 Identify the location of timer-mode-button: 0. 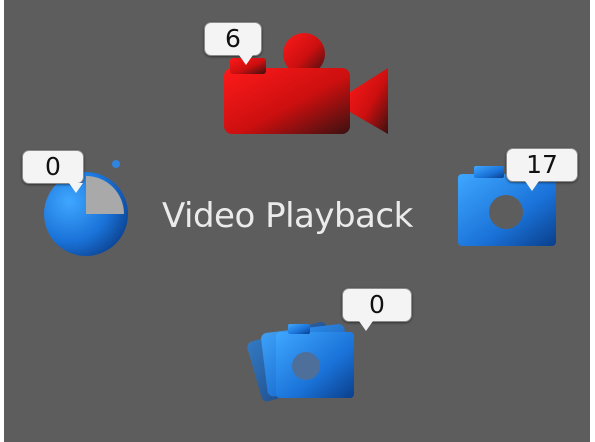
(83, 206).